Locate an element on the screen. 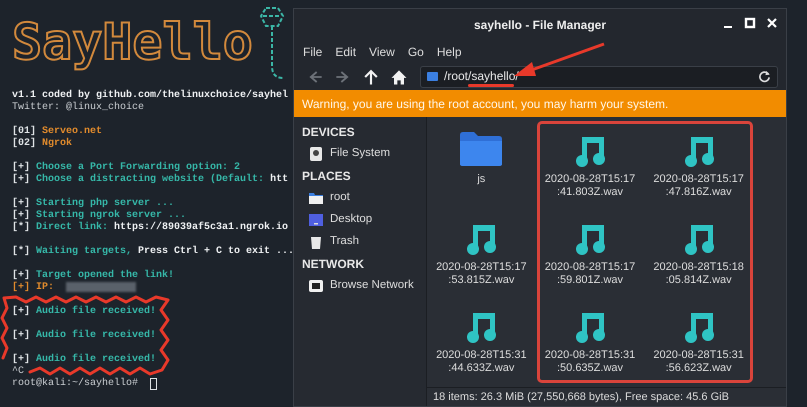 The height and width of the screenshot is (407, 807). sidebar-item: root is located at coordinates (364, 198).